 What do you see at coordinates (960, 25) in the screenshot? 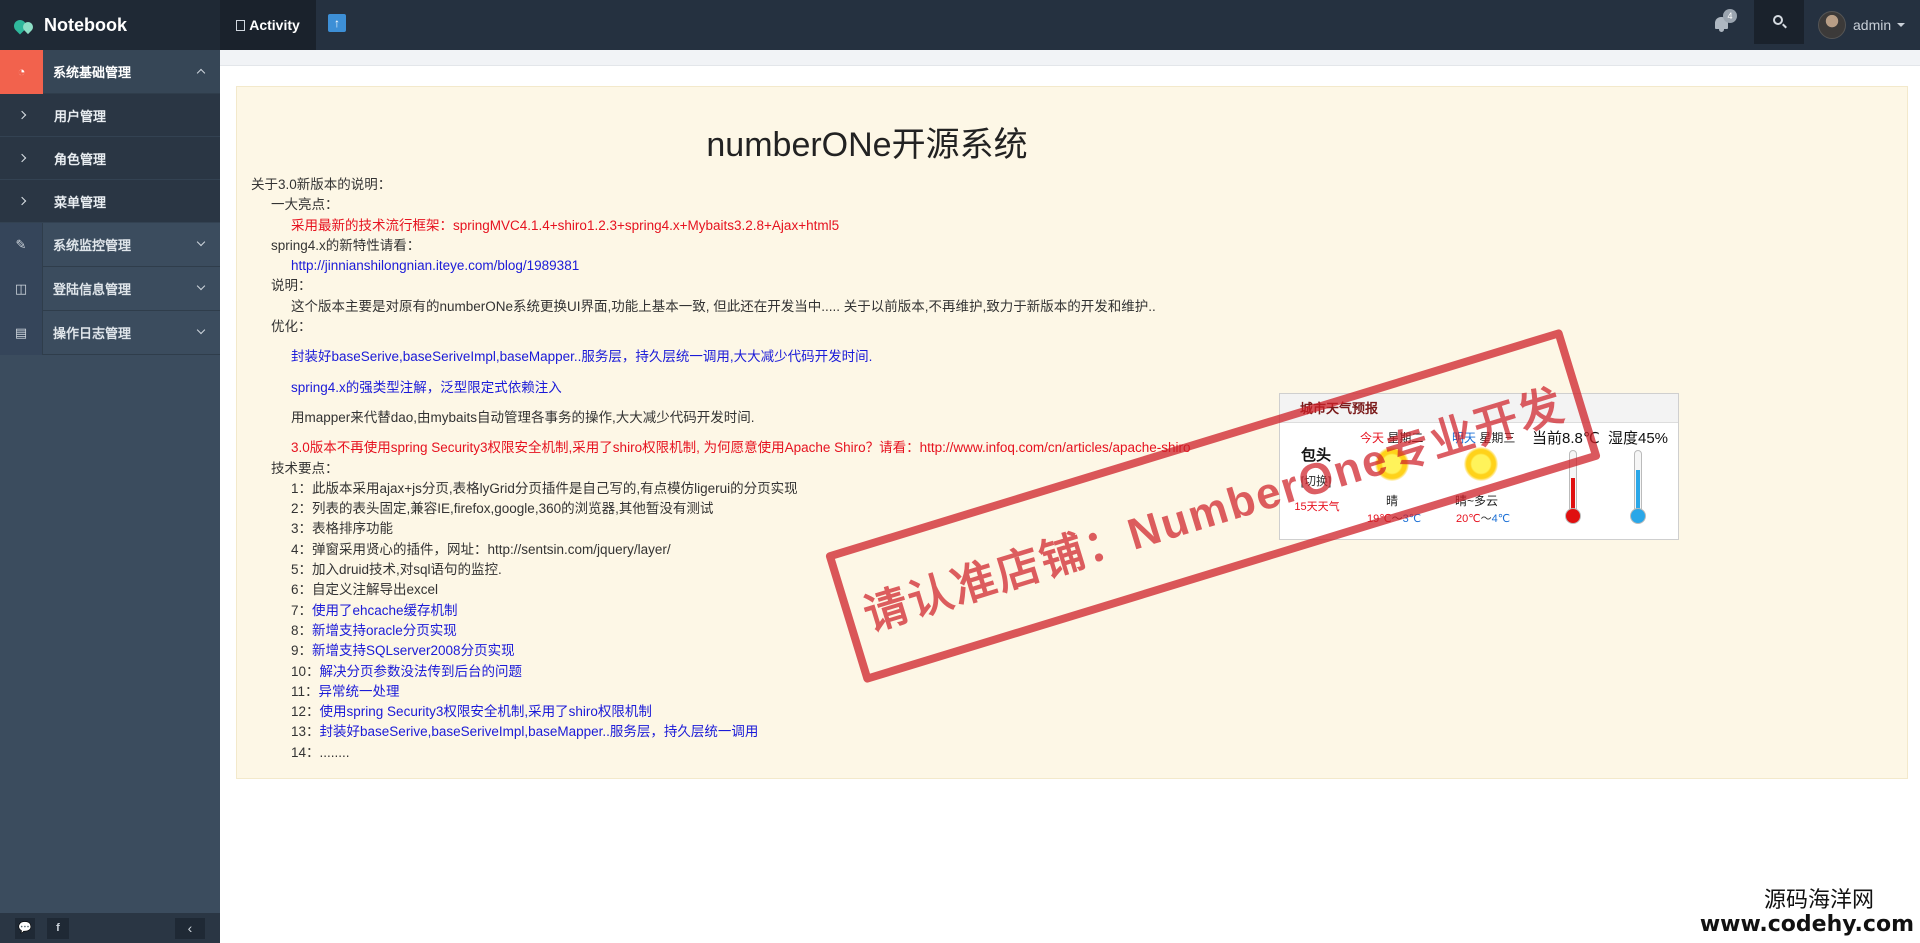
I see `top-navbar: Notebook Activity ↑ 4 admin` at bounding box center [960, 25].